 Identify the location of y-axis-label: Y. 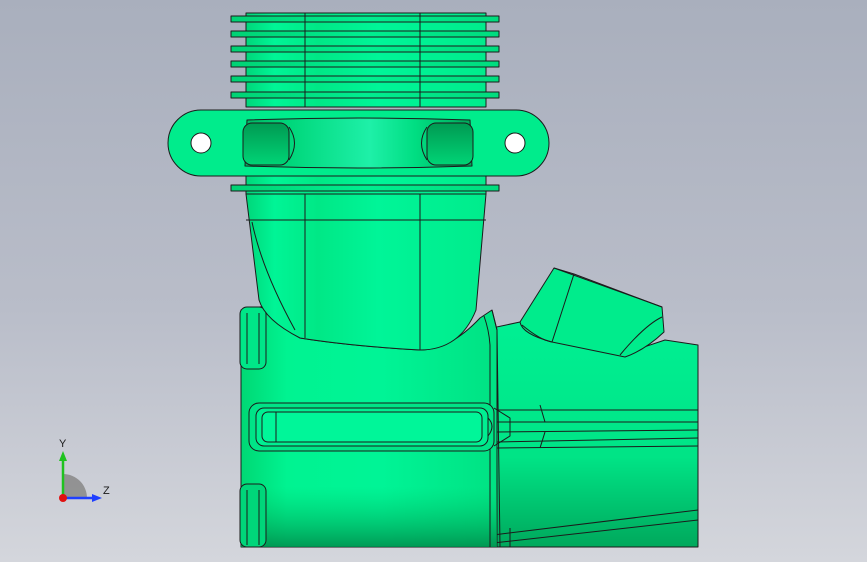
(63, 444).